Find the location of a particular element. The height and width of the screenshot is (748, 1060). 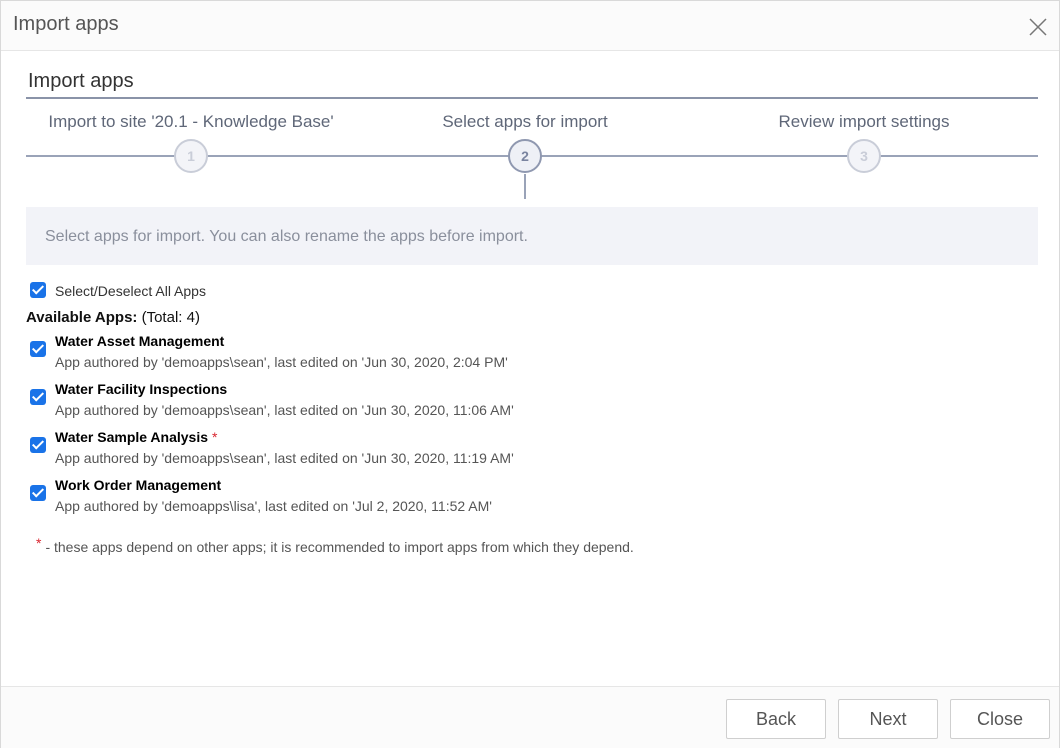

step-1-label: Import to site '20.1 - Knowledge Base' is located at coordinates (190, 122).